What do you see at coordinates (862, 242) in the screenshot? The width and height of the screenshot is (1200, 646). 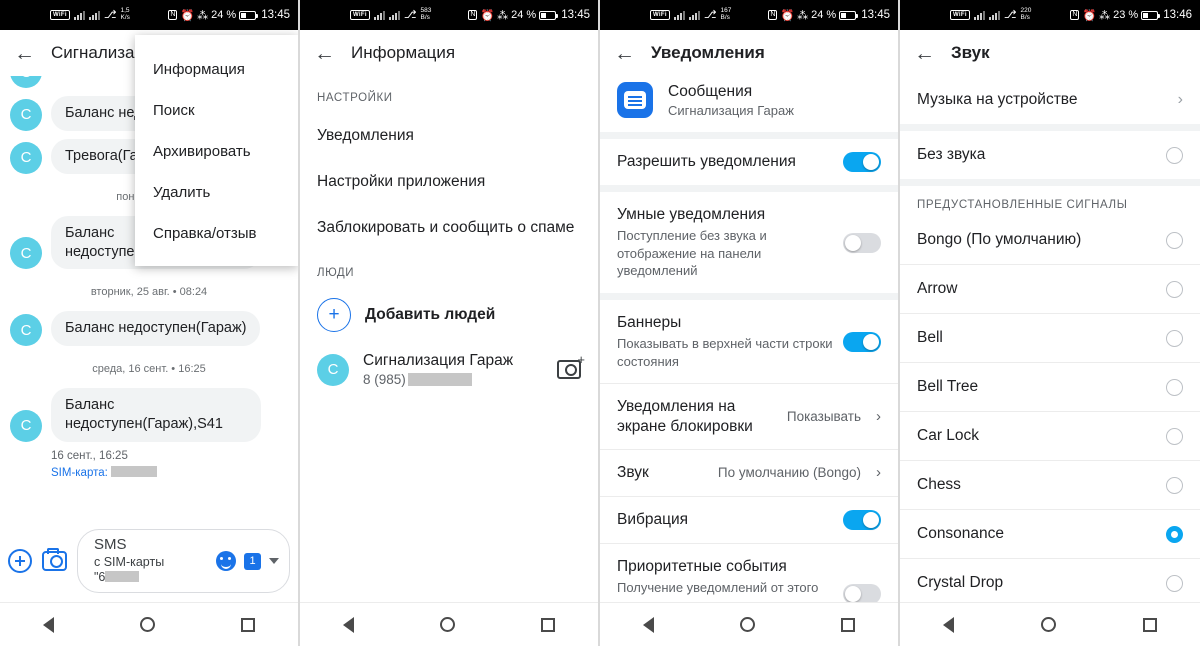 I see `toggle-smart-notifications` at bounding box center [862, 242].